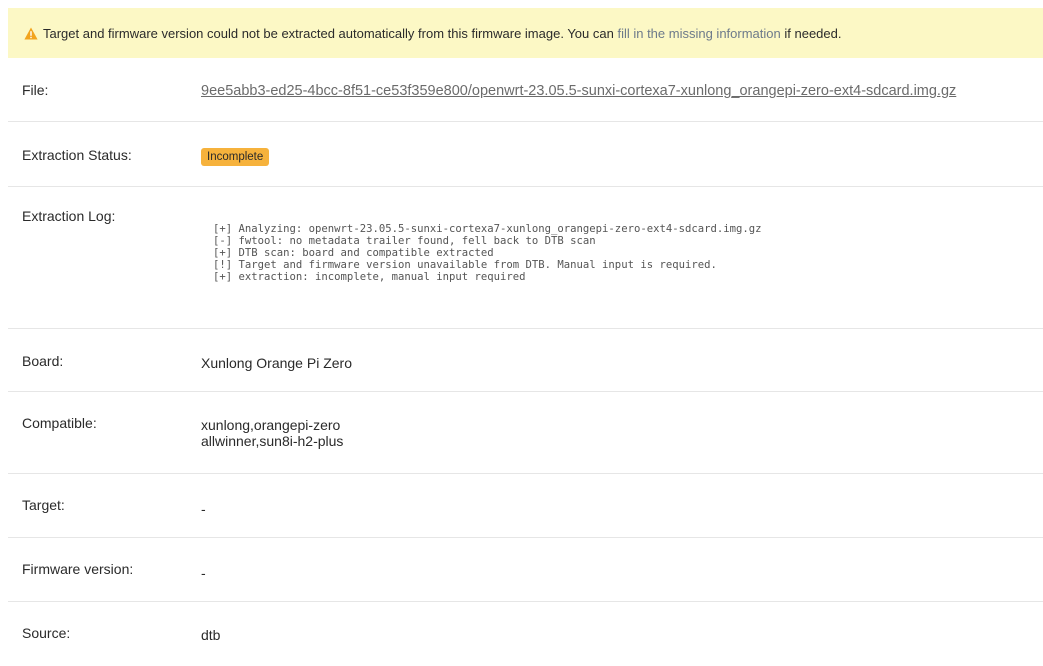 This screenshot has width=1043, height=666. What do you see at coordinates (203, 509) in the screenshot?
I see `target-value: -` at bounding box center [203, 509].